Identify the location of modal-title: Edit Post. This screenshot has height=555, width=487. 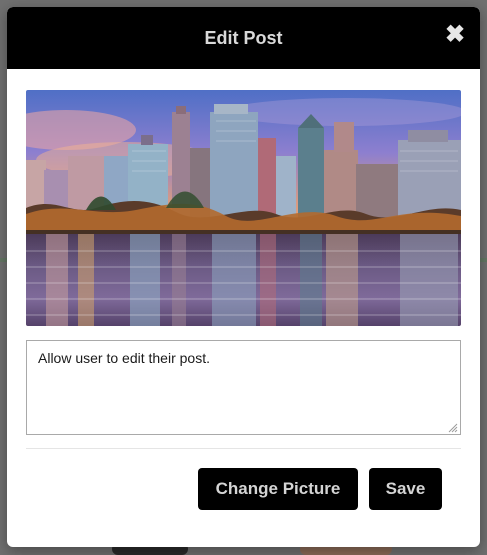
(243, 38).